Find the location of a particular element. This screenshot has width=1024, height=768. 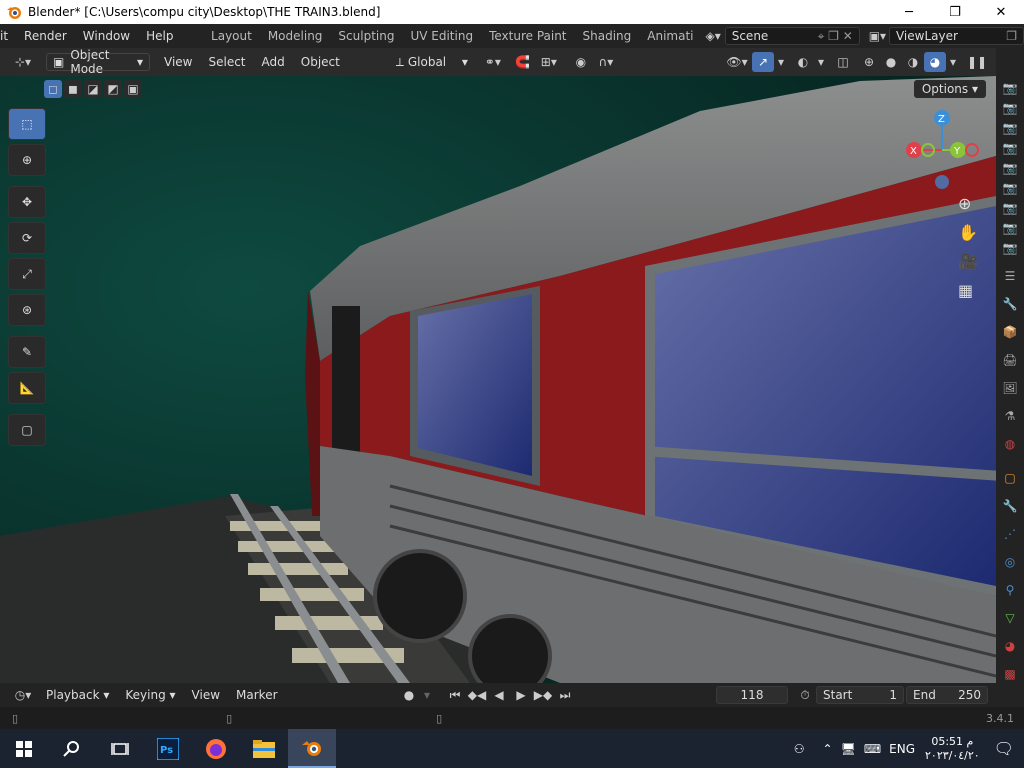

chevron-up-icon: ⌃ is located at coordinates (828, 749).